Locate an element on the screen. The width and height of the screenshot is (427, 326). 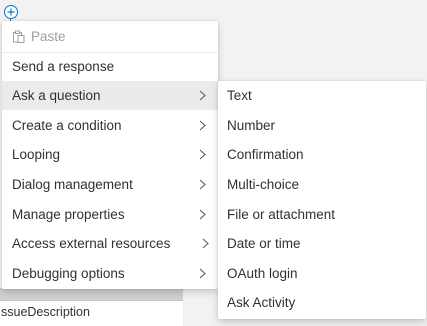
submenu-item-label: Ask Activity is located at coordinates (261, 303).